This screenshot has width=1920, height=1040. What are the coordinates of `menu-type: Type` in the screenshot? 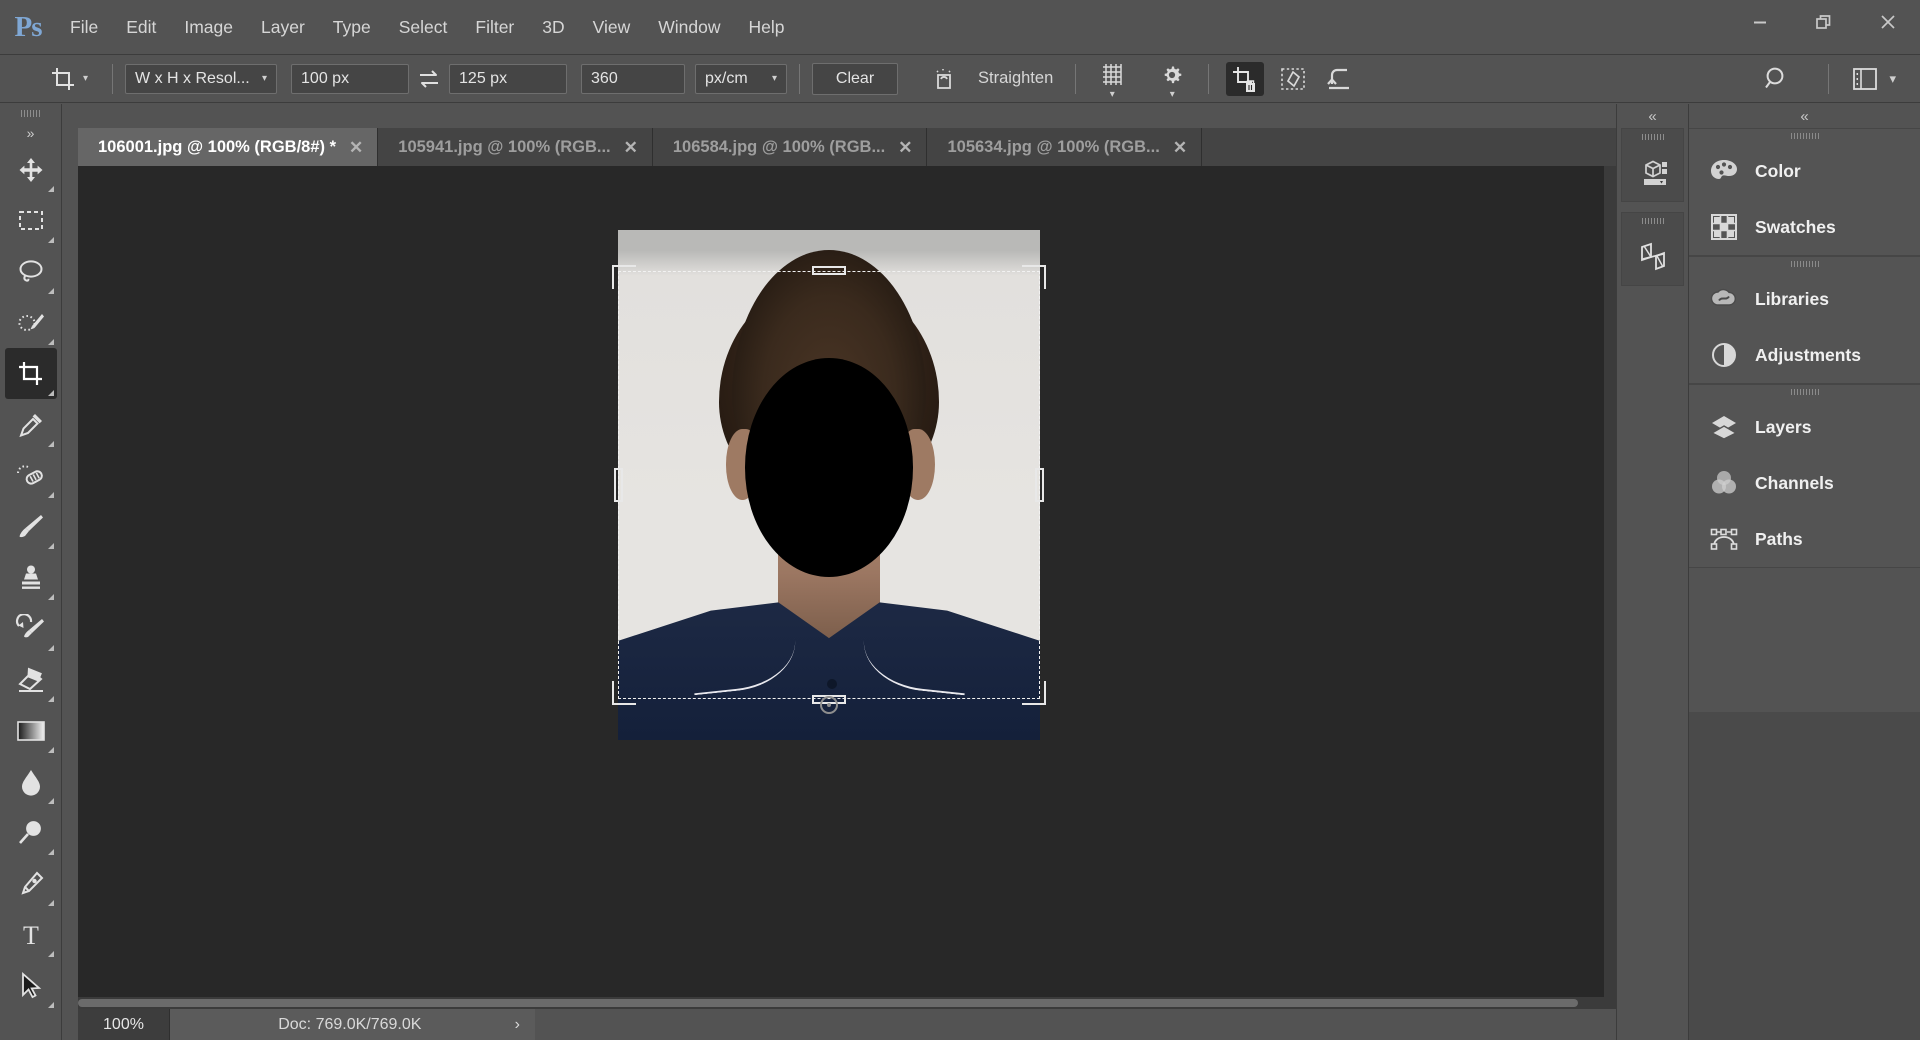 It's located at (352, 27).